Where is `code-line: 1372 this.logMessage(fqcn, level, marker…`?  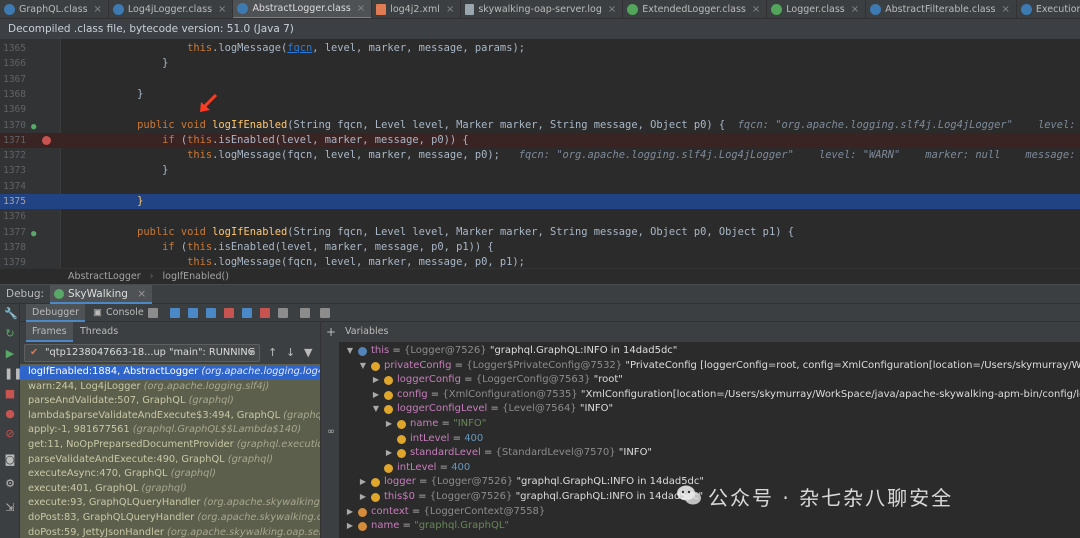
code-line: 1372 this.logMessage(fqcn, level, marker… is located at coordinates (540, 155).